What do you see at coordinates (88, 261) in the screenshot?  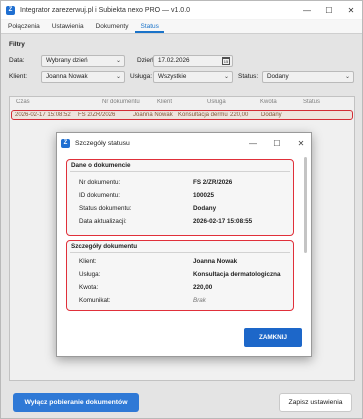 I see `field-label: Klient:` at bounding box center [88, 261].